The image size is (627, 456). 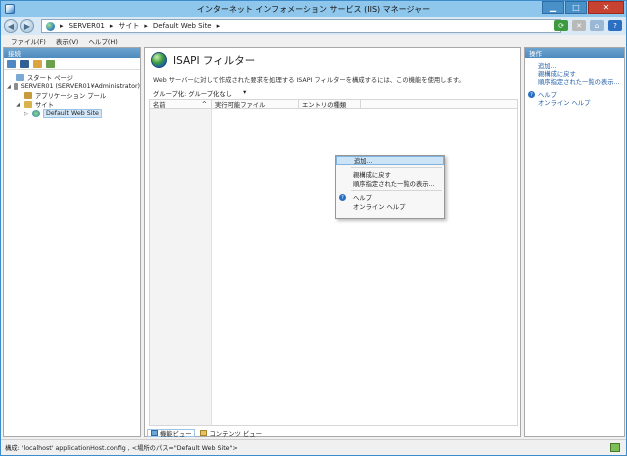 I want to click on home-icon: ⌂, so click(x=597, y=25).